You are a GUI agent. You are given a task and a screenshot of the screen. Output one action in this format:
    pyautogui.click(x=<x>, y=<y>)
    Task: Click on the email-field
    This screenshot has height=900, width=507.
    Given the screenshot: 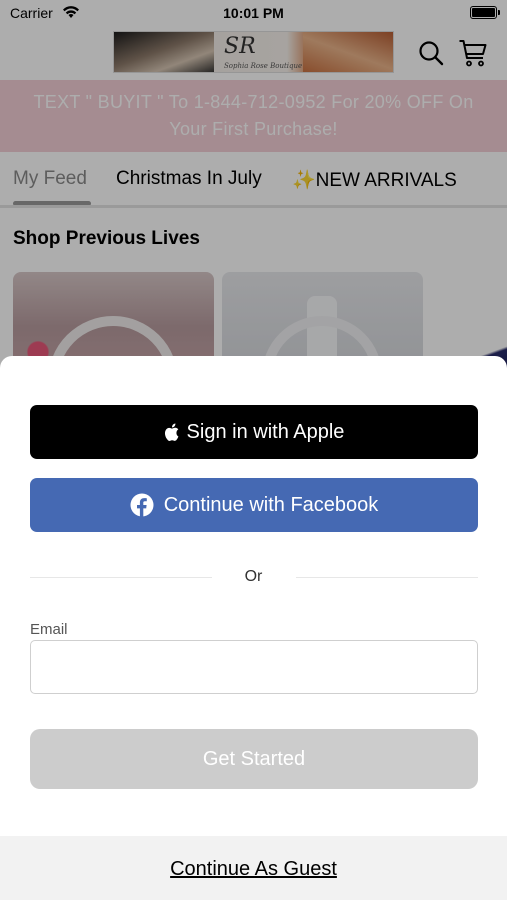 What is the action you would take?
    pyautogui.click(x=254, y=667)
    